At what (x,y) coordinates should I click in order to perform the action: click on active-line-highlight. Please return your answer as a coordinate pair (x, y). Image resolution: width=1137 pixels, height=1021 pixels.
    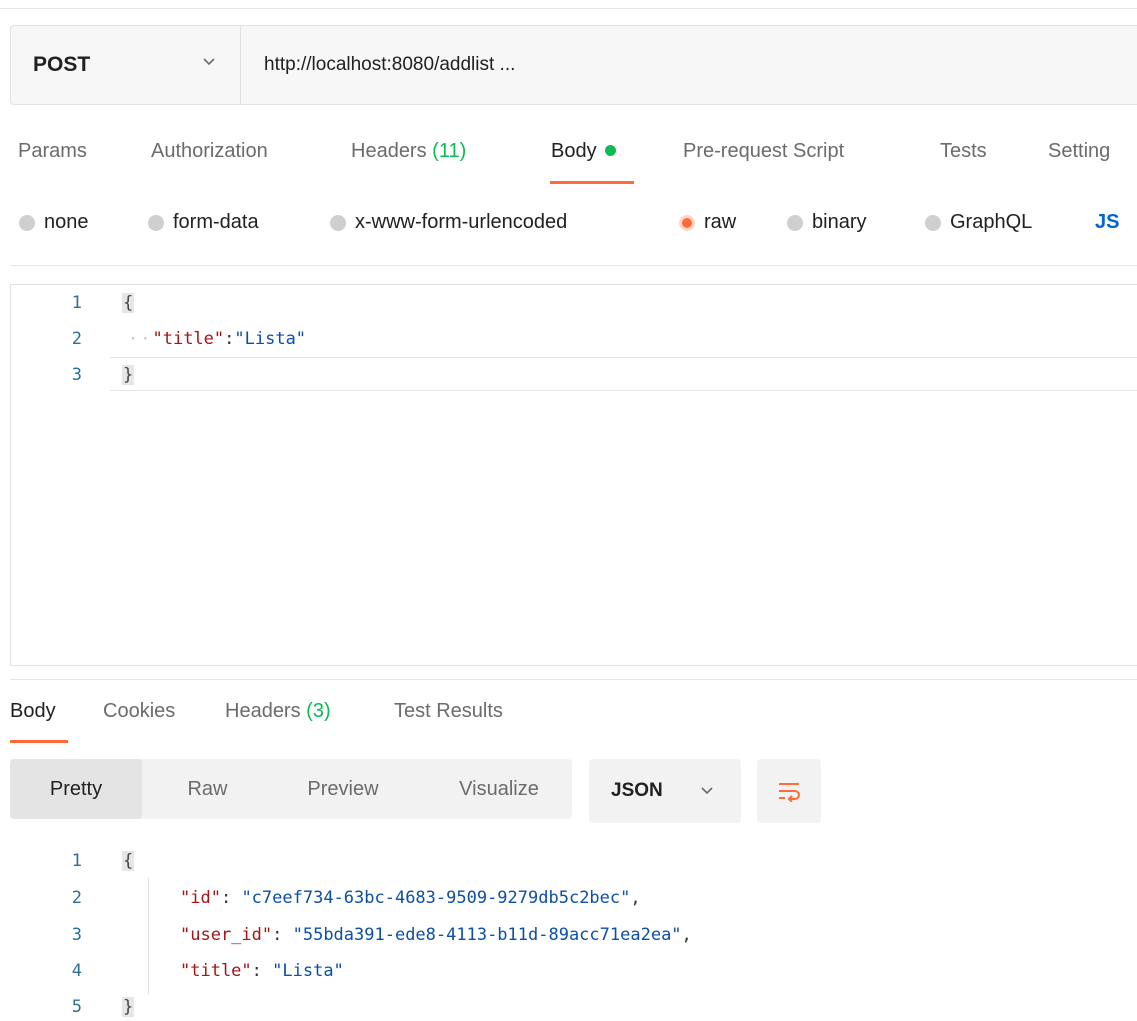
    Looking at the image, I should click on (623, 374).